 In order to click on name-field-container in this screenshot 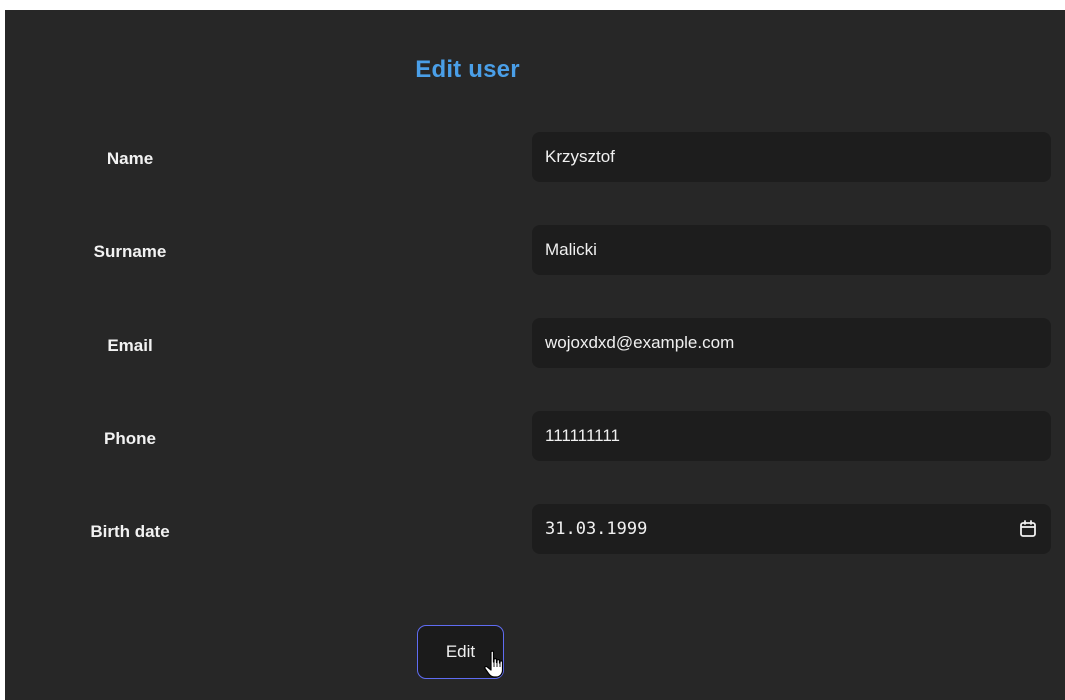, I will do `click(791, 157)`.